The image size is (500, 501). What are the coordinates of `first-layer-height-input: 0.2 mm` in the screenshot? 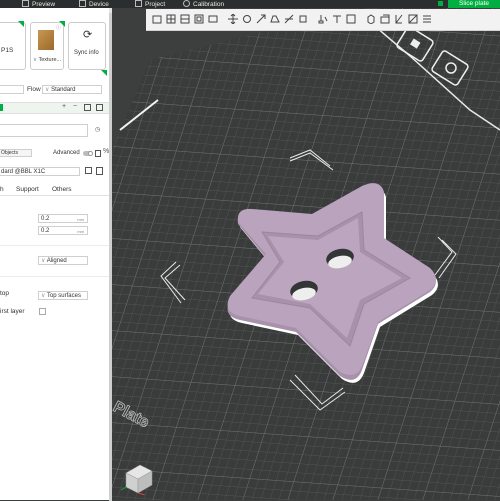 It's located at (63, 230).